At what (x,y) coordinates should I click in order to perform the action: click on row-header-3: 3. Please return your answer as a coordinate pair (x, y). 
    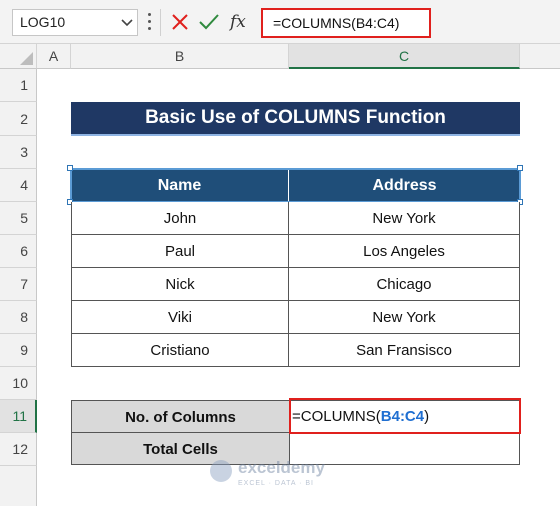
    Looking at the image, I should click on (18, 152).